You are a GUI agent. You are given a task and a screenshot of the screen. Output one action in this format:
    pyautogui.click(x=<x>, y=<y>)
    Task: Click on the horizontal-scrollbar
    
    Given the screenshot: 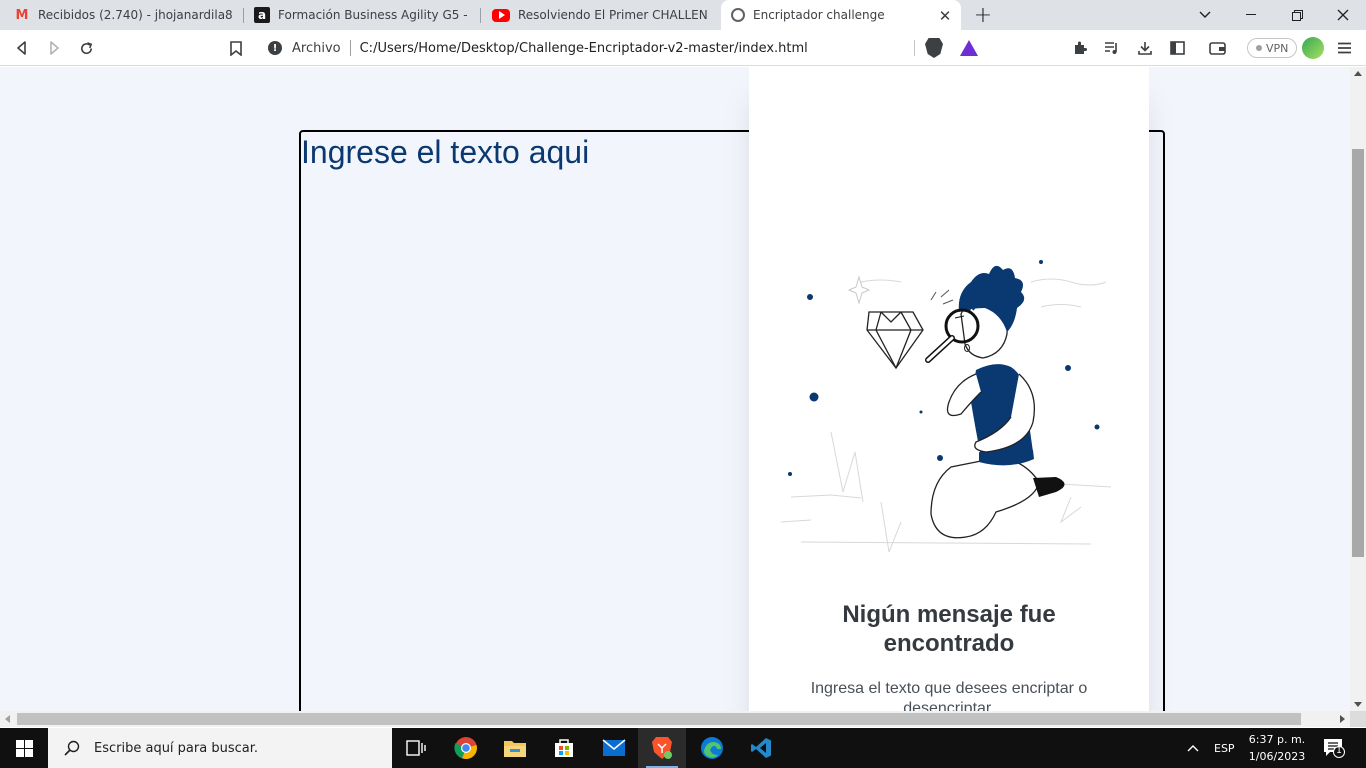 What is the action you would take?
    pyautogui.click(x=675, y=719)
    